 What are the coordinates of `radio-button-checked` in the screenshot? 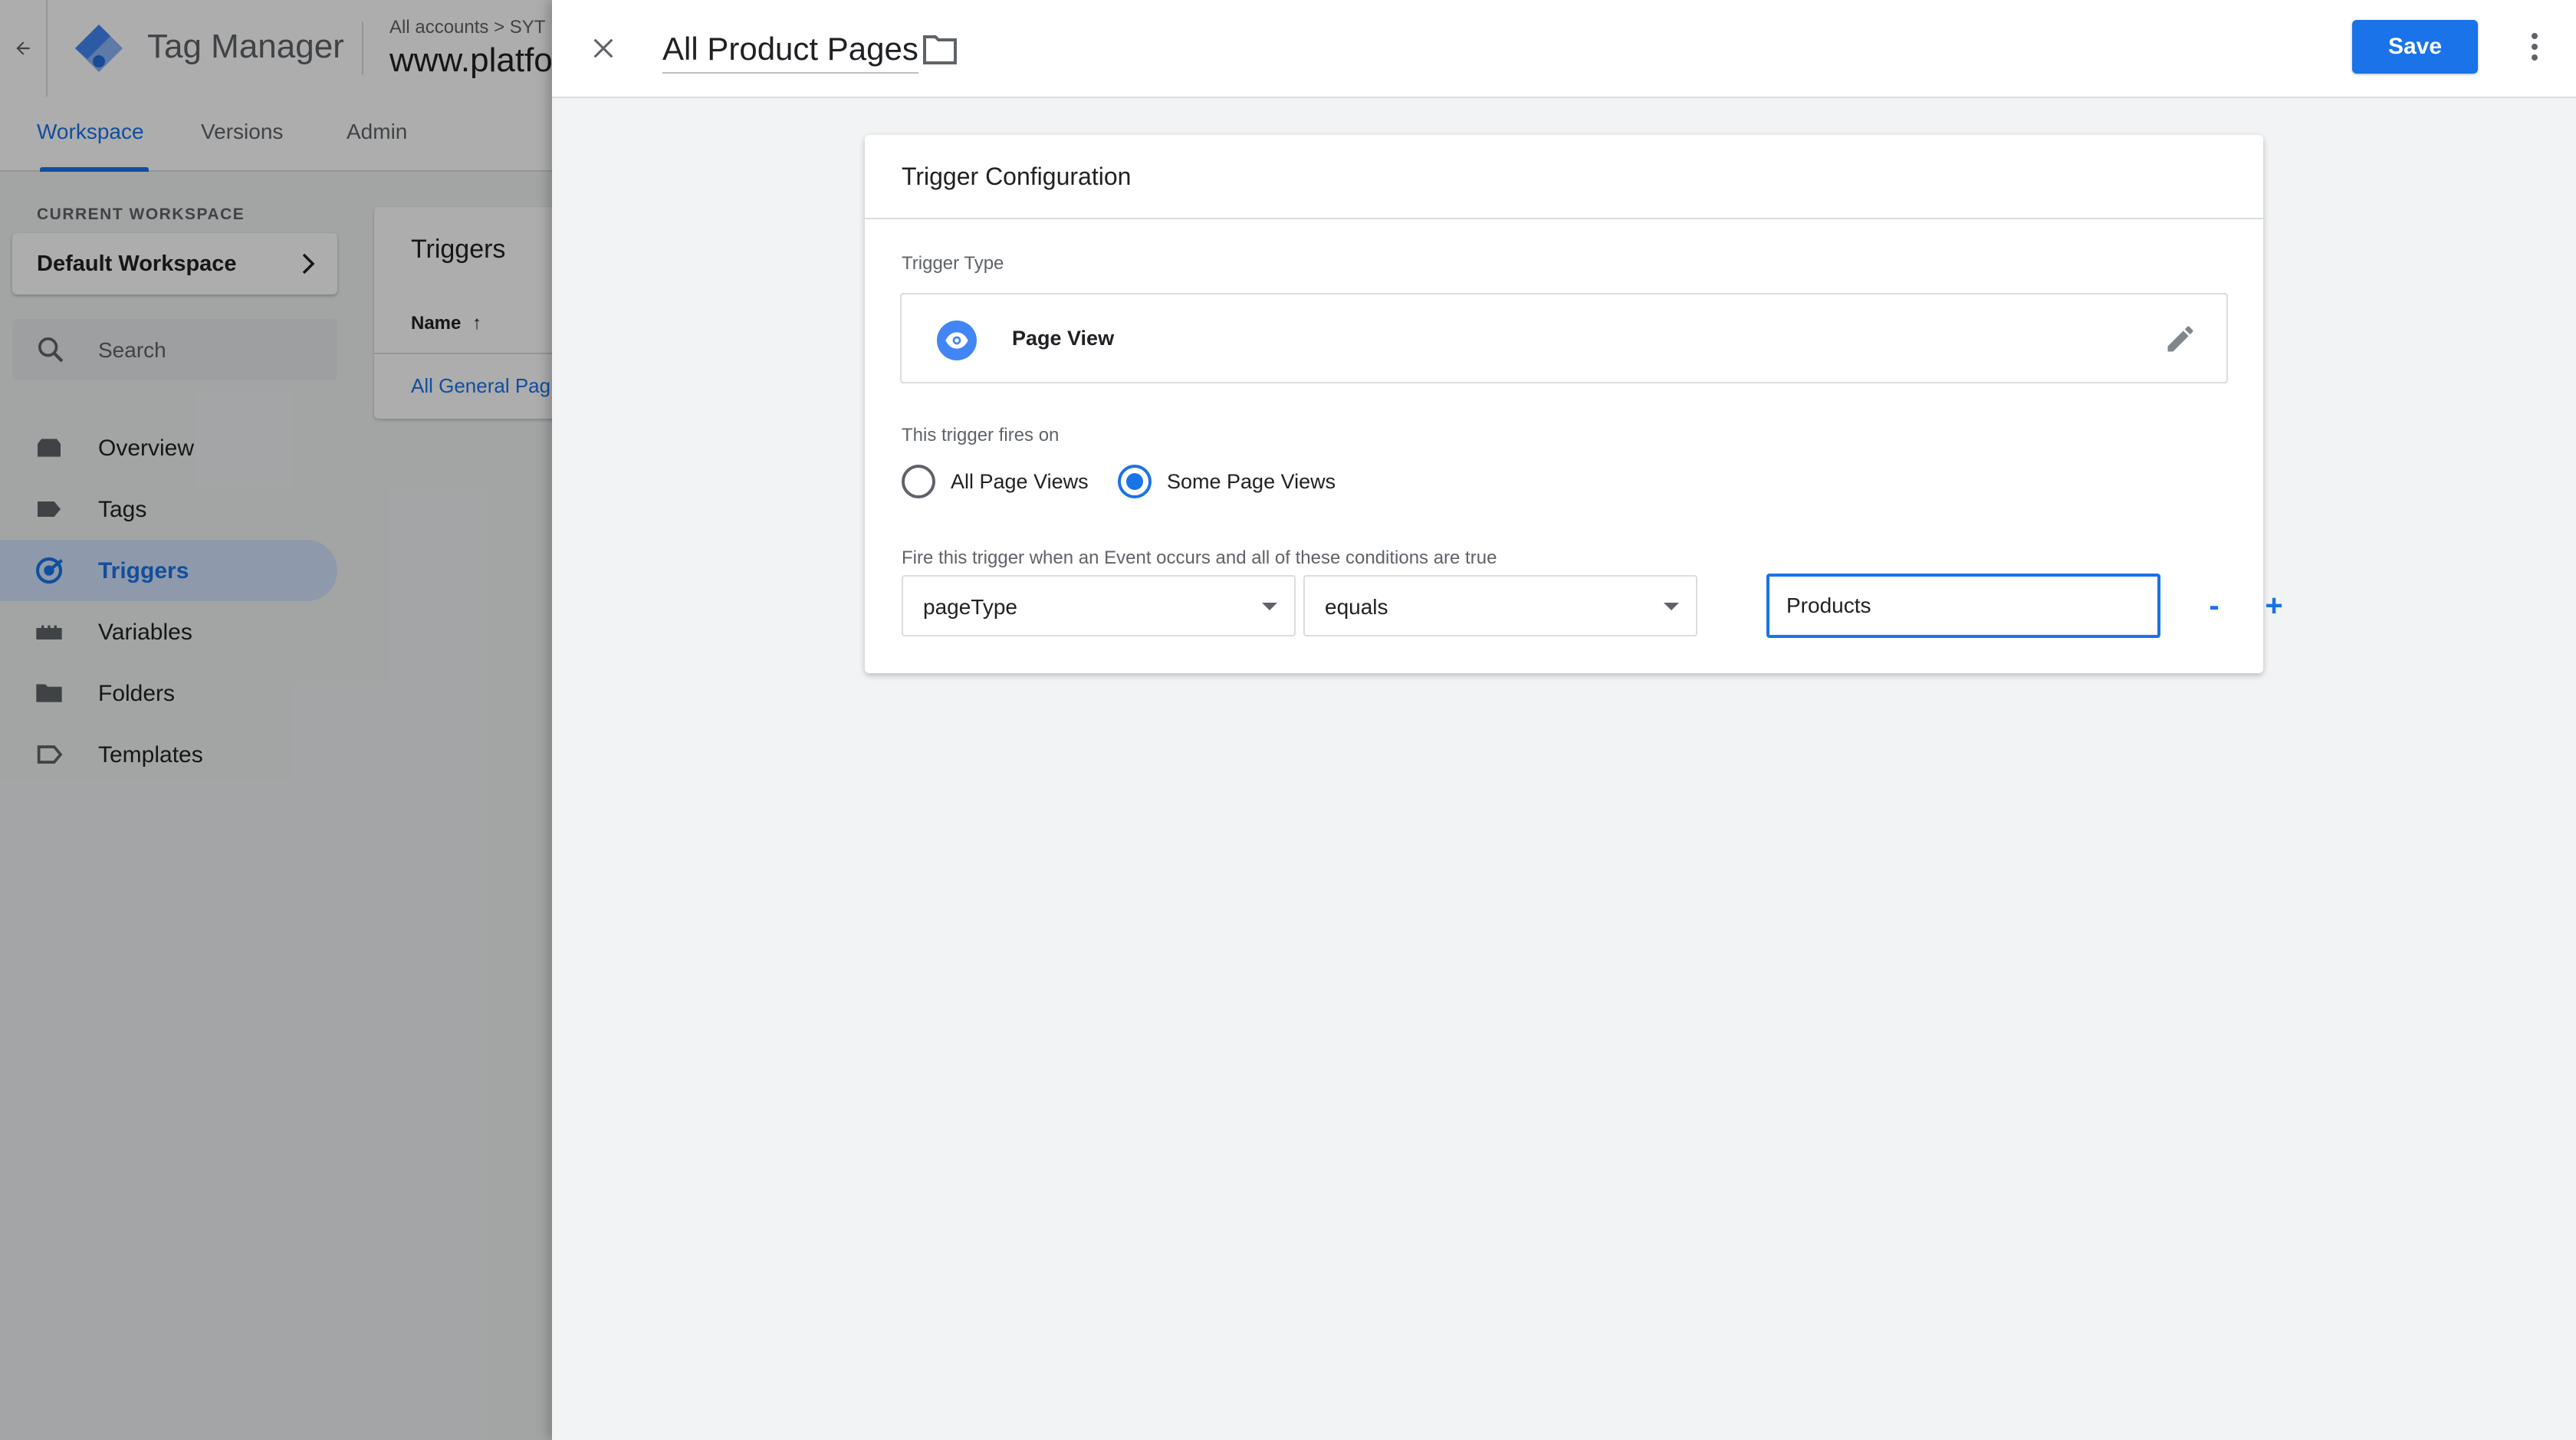 It's located at (1135, 482).